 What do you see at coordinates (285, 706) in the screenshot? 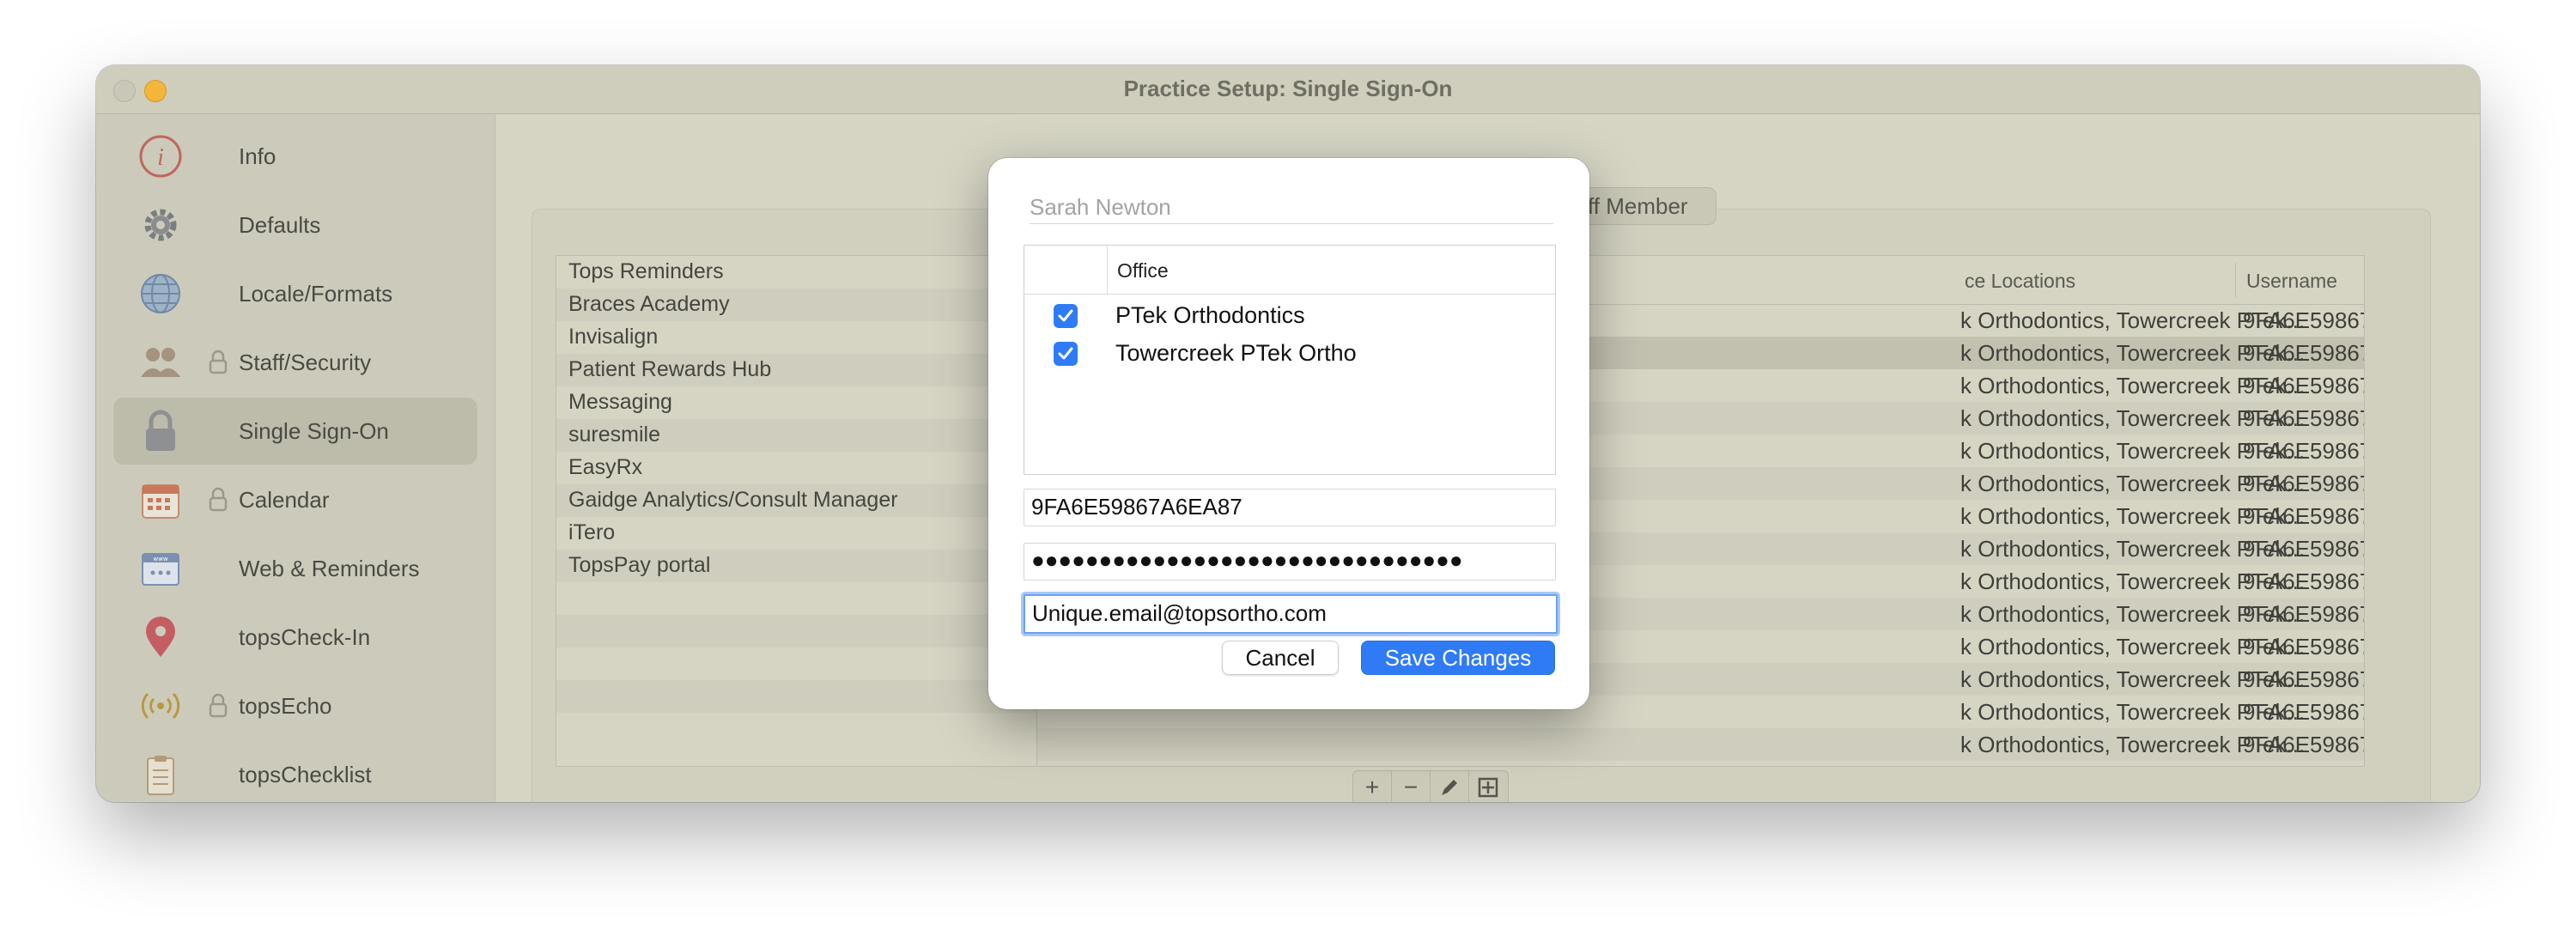
I see `sidebar-item-label: topsEcho` at bounding box center [285, 706].